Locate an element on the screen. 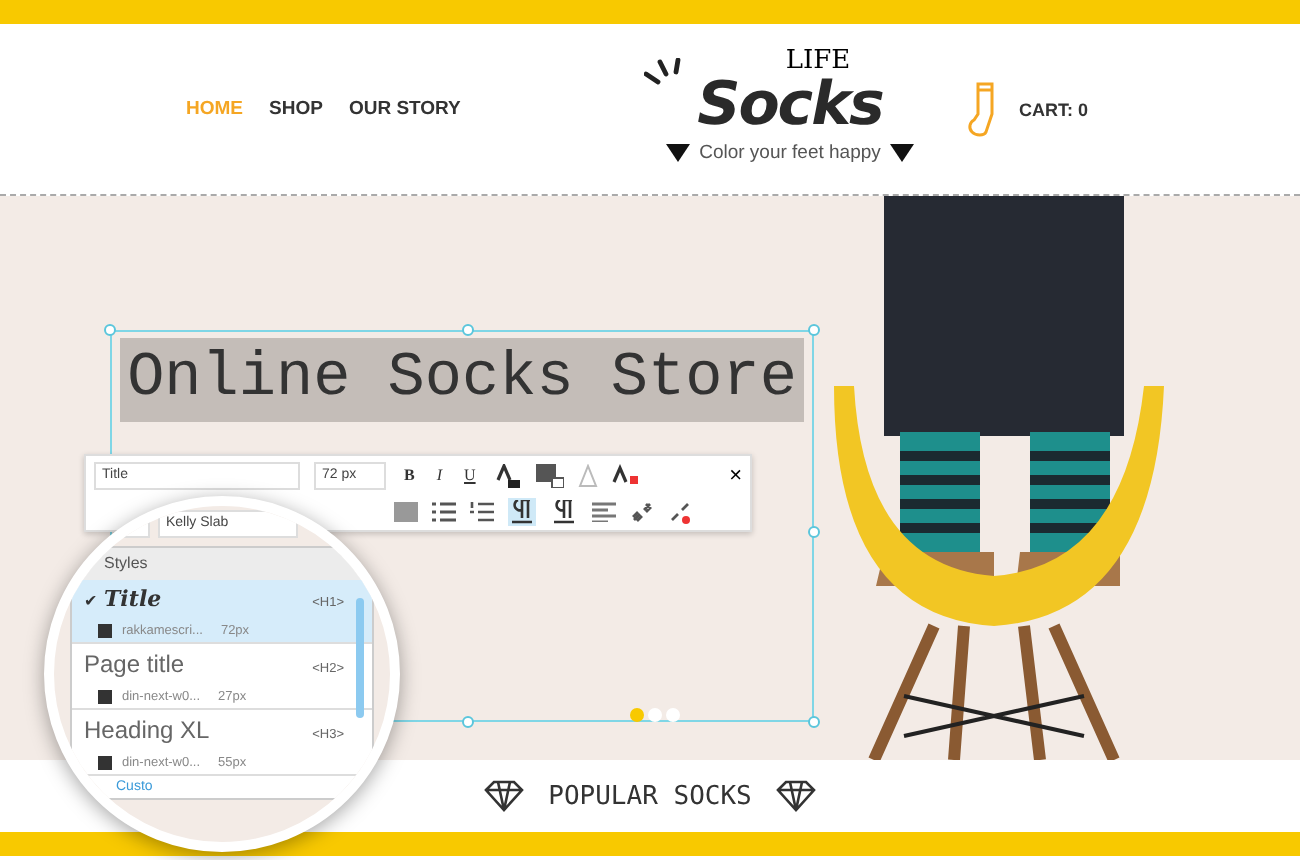  logo-wordmark: Socks is located at coordinates (790, 105).